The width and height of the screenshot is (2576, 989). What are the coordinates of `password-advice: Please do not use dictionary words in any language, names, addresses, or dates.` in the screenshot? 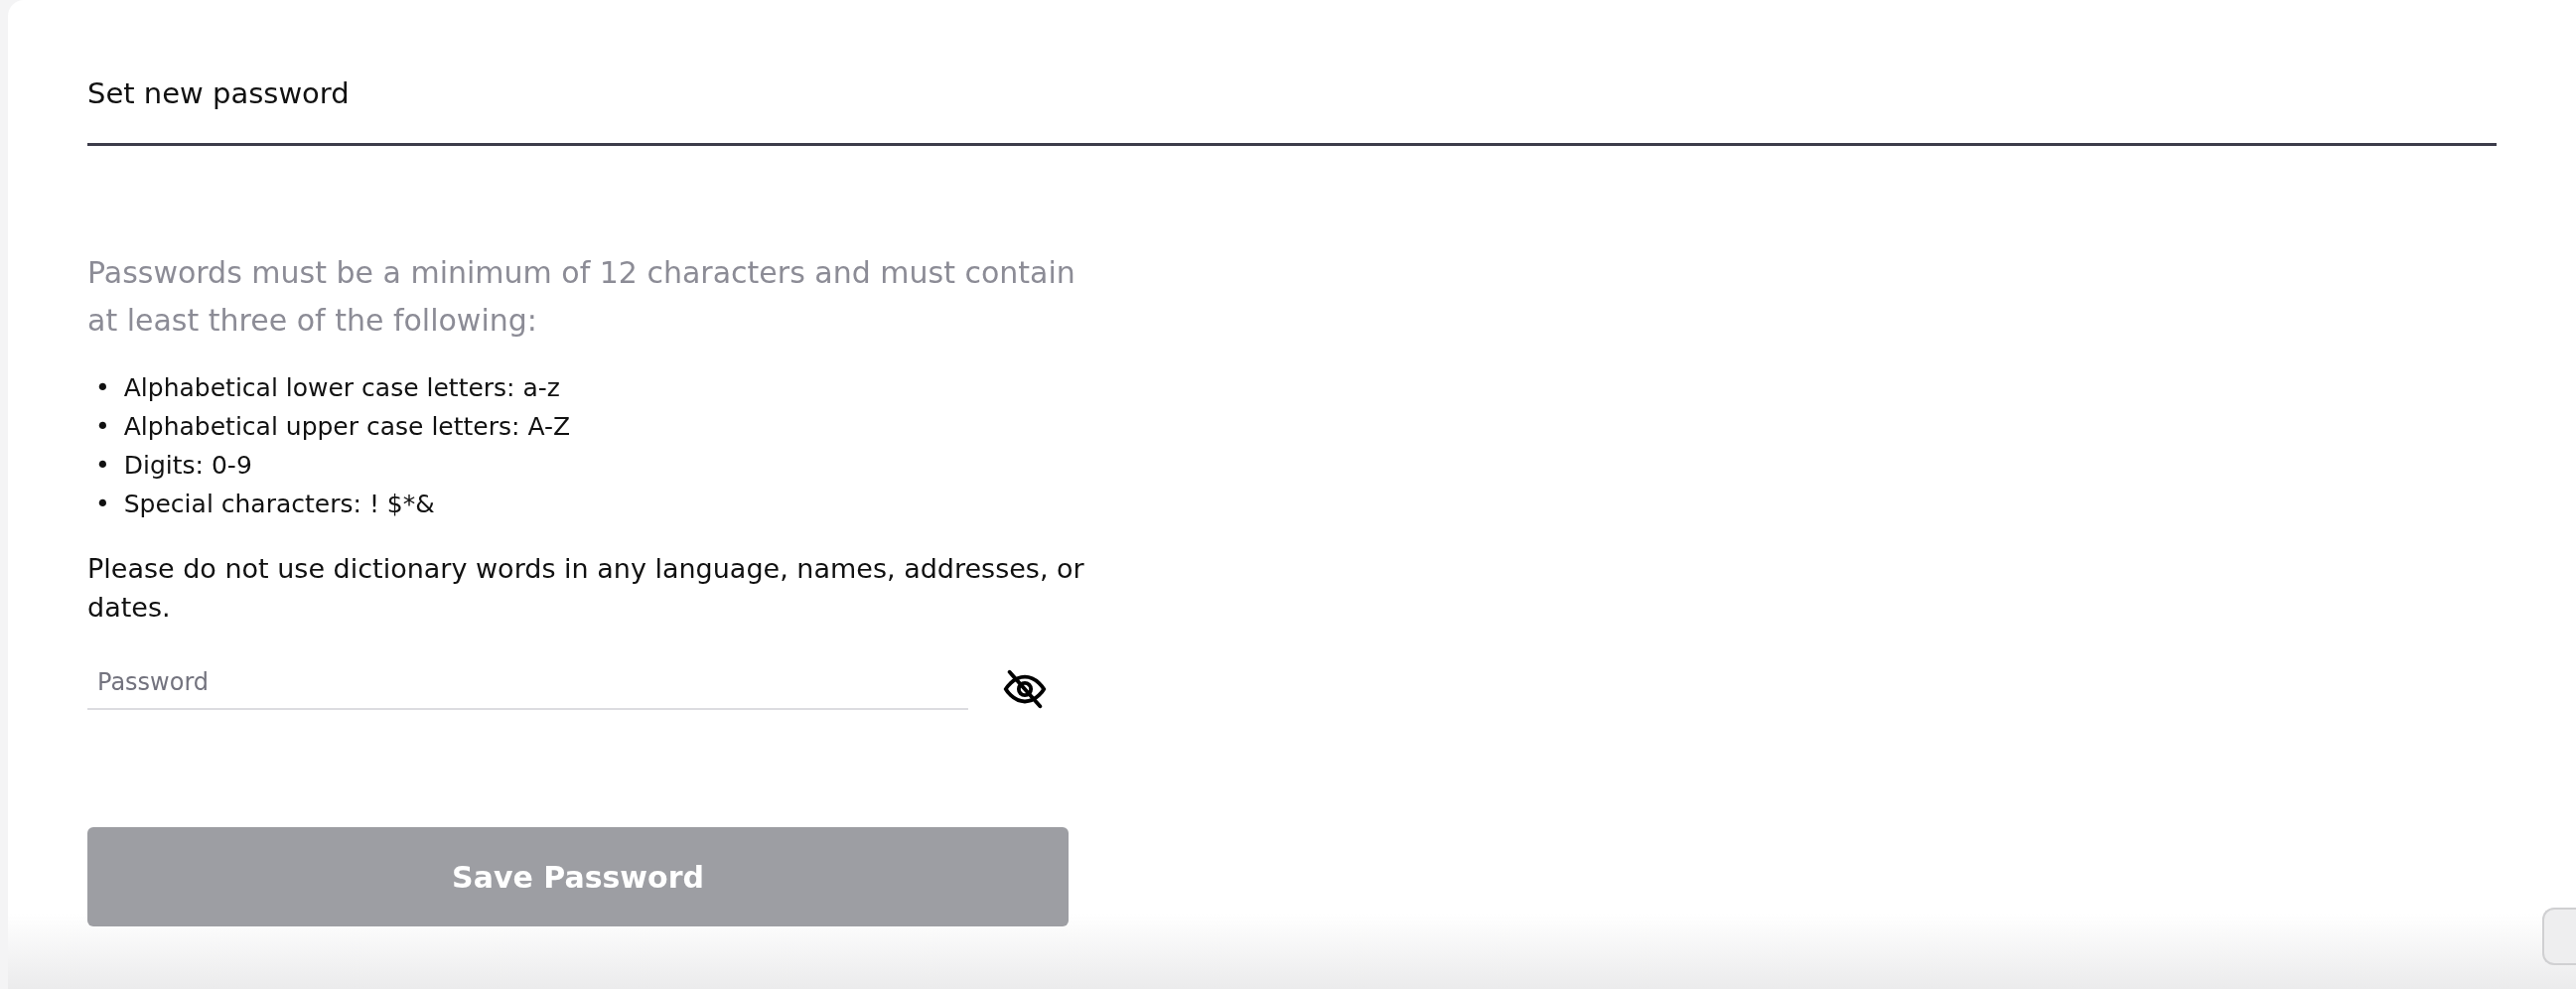 It's located at (586, 588).